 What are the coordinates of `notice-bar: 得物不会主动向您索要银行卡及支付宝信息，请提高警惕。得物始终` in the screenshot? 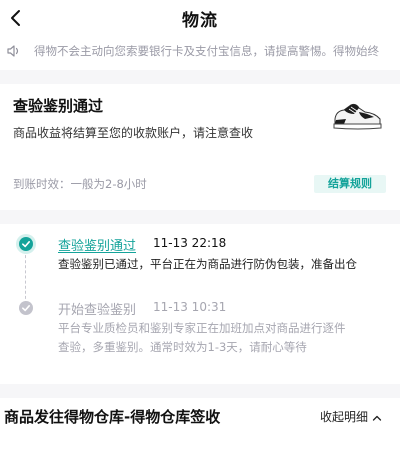 It's located at (200, 51).